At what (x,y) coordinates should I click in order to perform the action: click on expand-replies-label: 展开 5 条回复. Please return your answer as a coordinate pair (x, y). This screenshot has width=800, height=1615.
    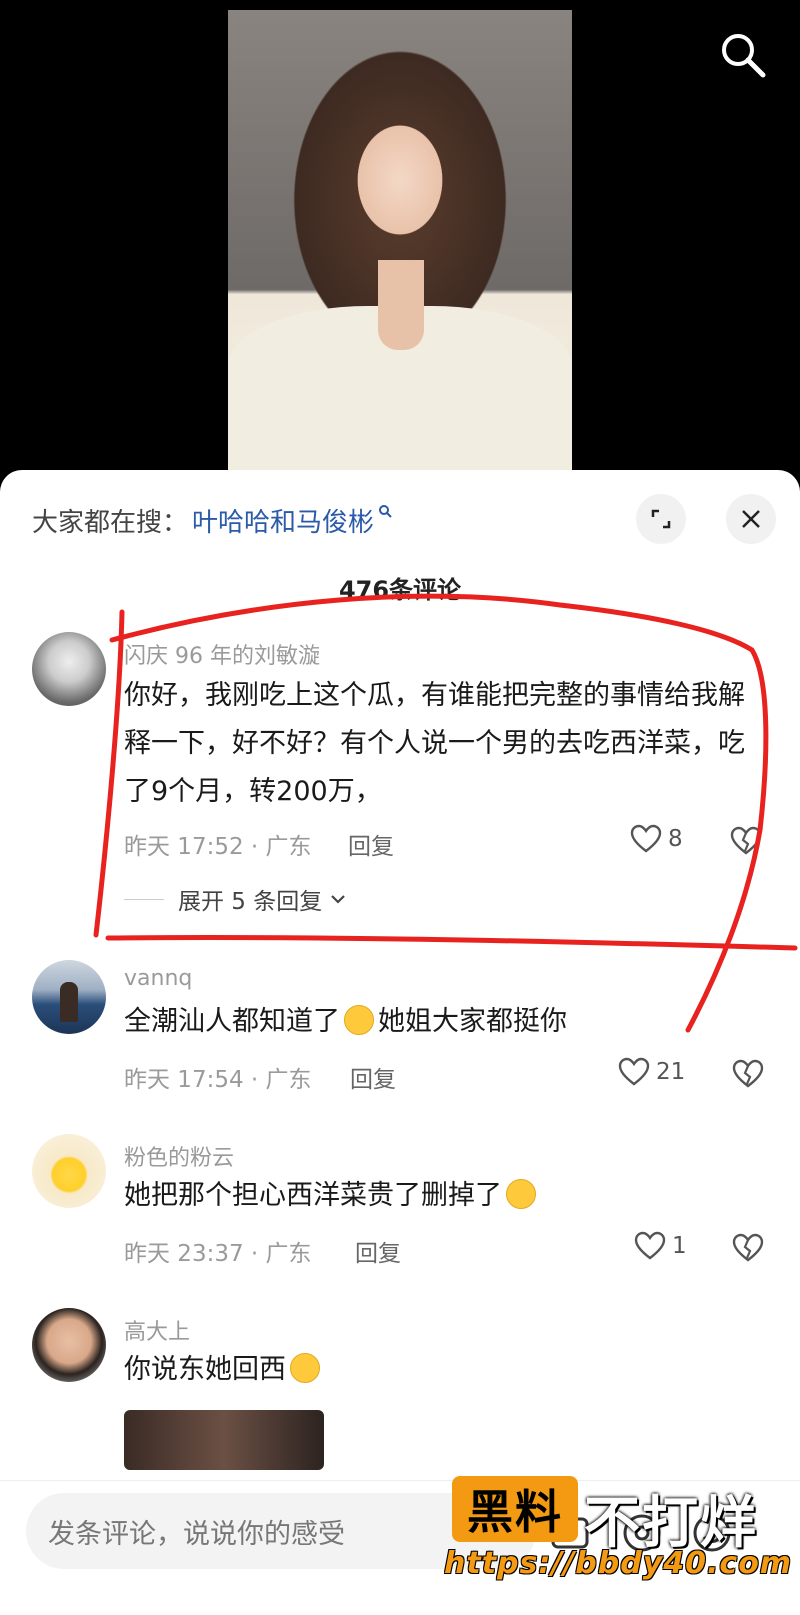
    Looking at the image, I should click on (250, 902).